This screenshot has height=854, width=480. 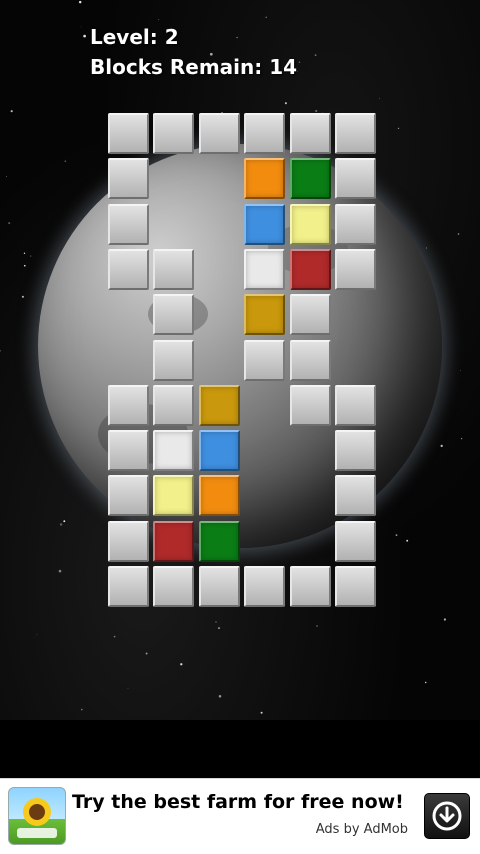 I want to click on sunflower-farm-icon, so click(x=37, y=816).